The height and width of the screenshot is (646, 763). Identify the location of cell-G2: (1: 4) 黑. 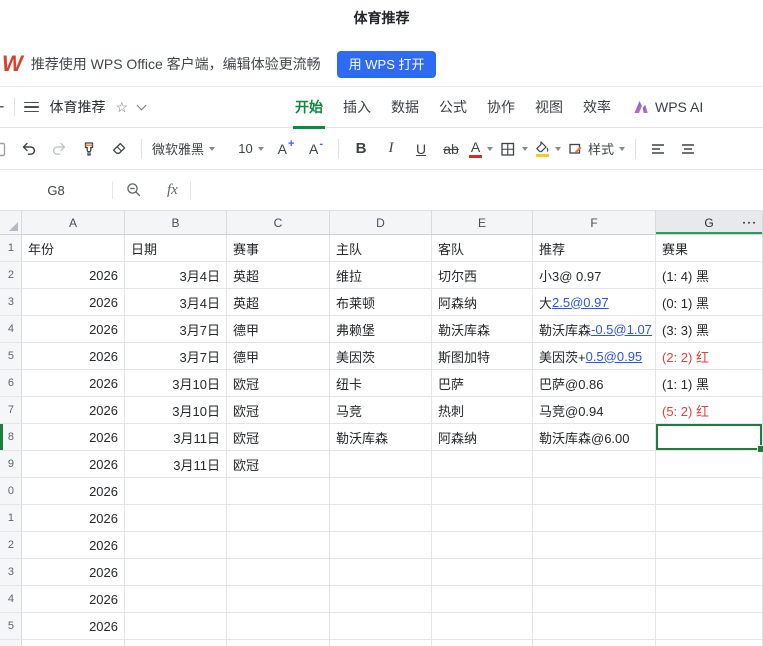
(709, 275).